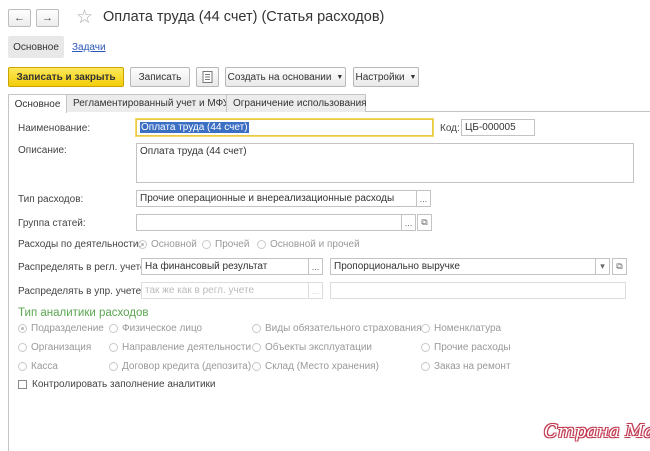 This screenshot has height=451, width=650. I want to click on analytics-individual-label: Физическое лицо, so click(162, 328).